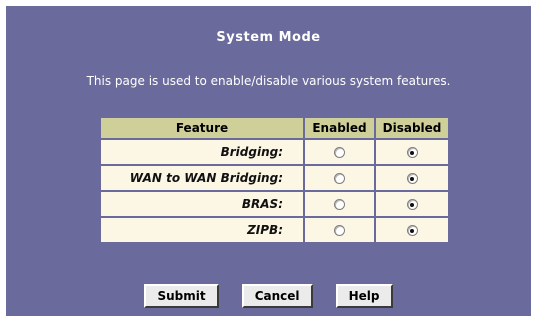 This screenshot has width=537, height=322. What do you see at coordinates (202, 128) in the screenshot?
I see `header-feature: Feature` at bounding box center [202, 128].